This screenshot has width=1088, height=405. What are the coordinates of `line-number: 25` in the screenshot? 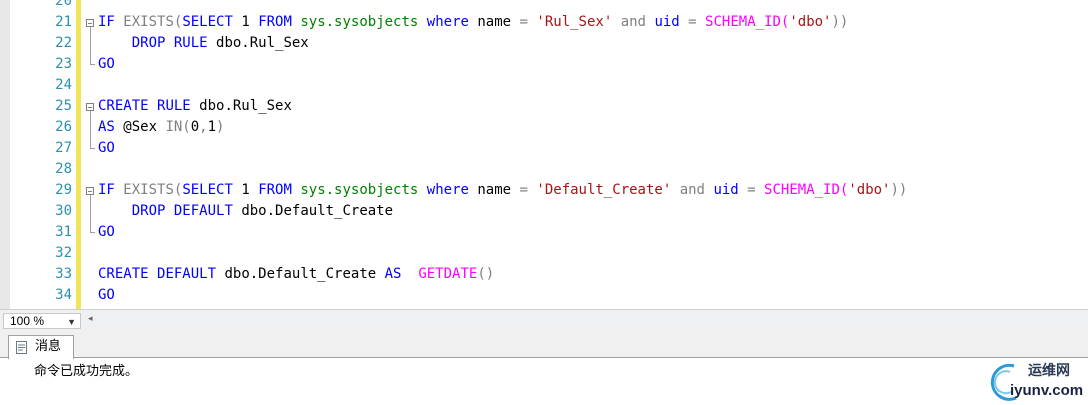 It's located at (63, 106).